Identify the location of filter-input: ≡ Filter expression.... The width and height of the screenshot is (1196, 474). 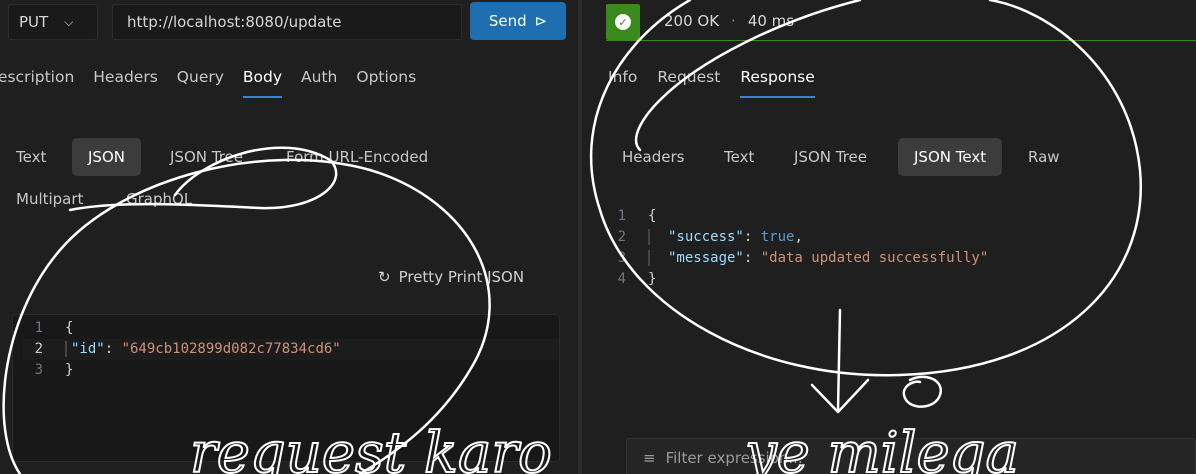
(911, 456).